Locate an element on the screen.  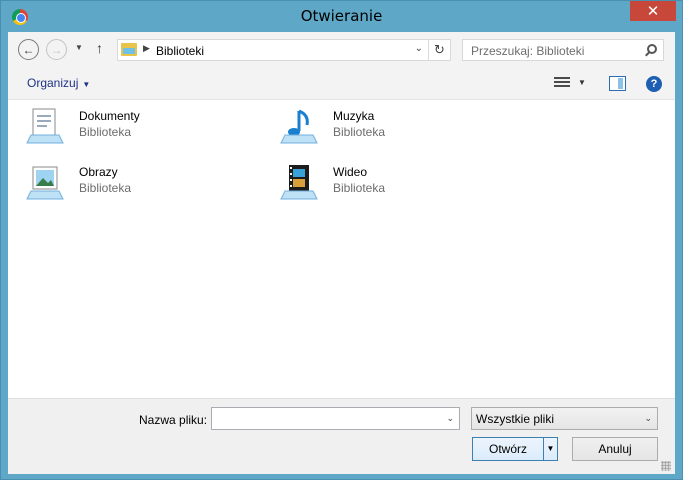
resize-grip-icon is located at coordinates (666, 466).